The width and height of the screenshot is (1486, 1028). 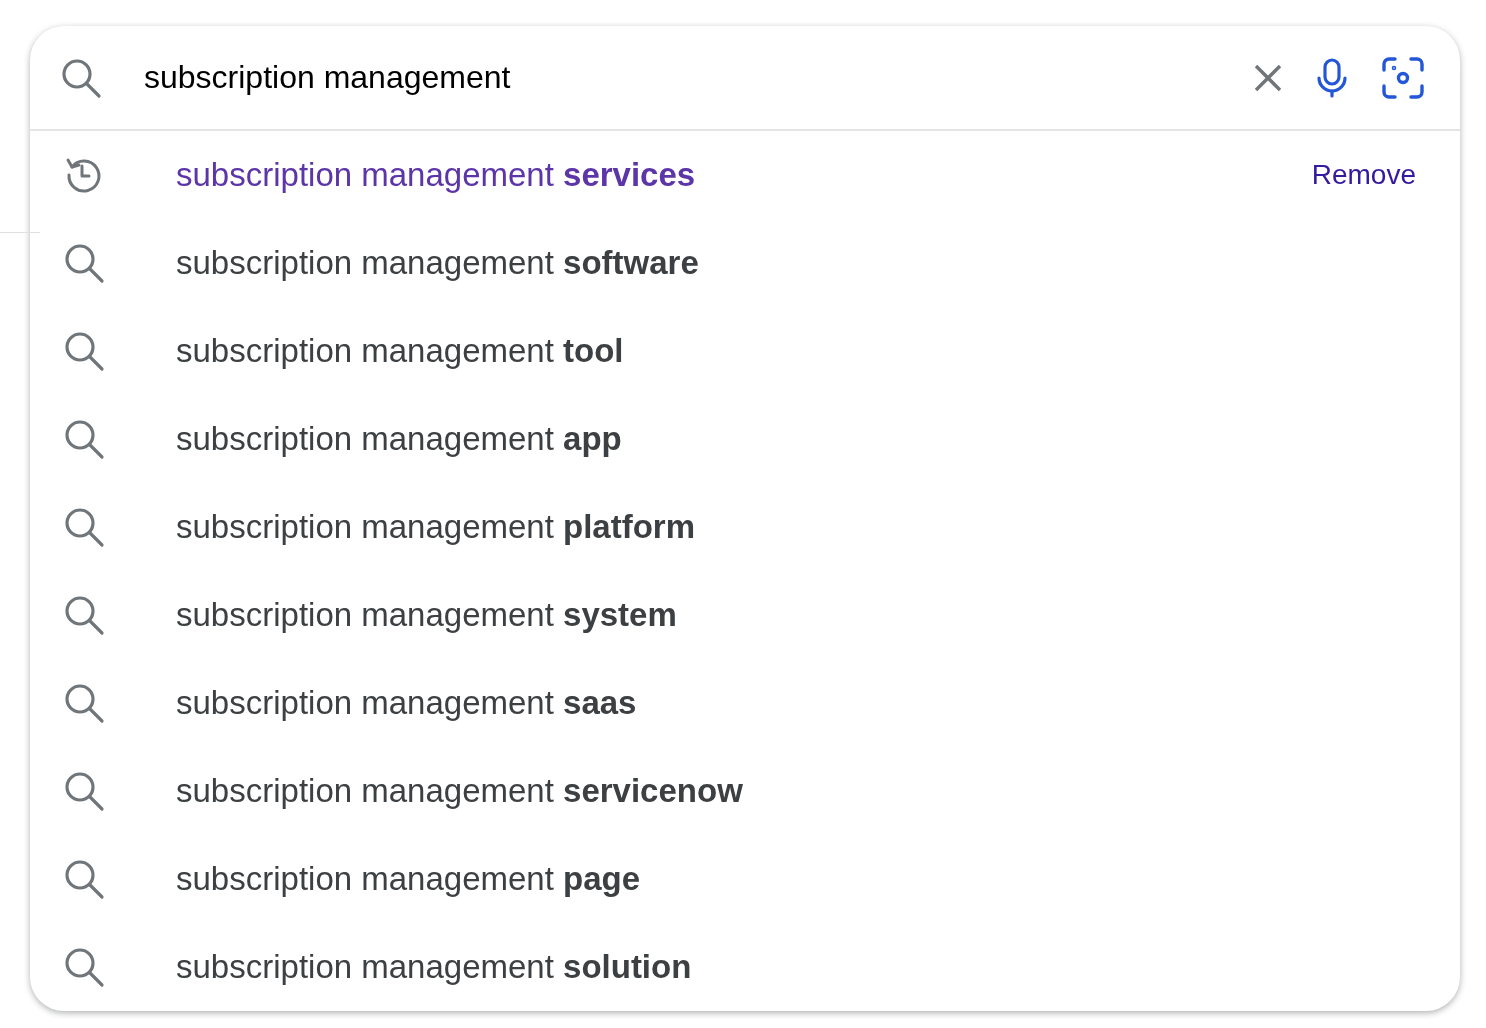 What do you see at coordinates (682, 77) in the screenshot?
I see `search-field: subscription management` at bounding box center [682, 77].